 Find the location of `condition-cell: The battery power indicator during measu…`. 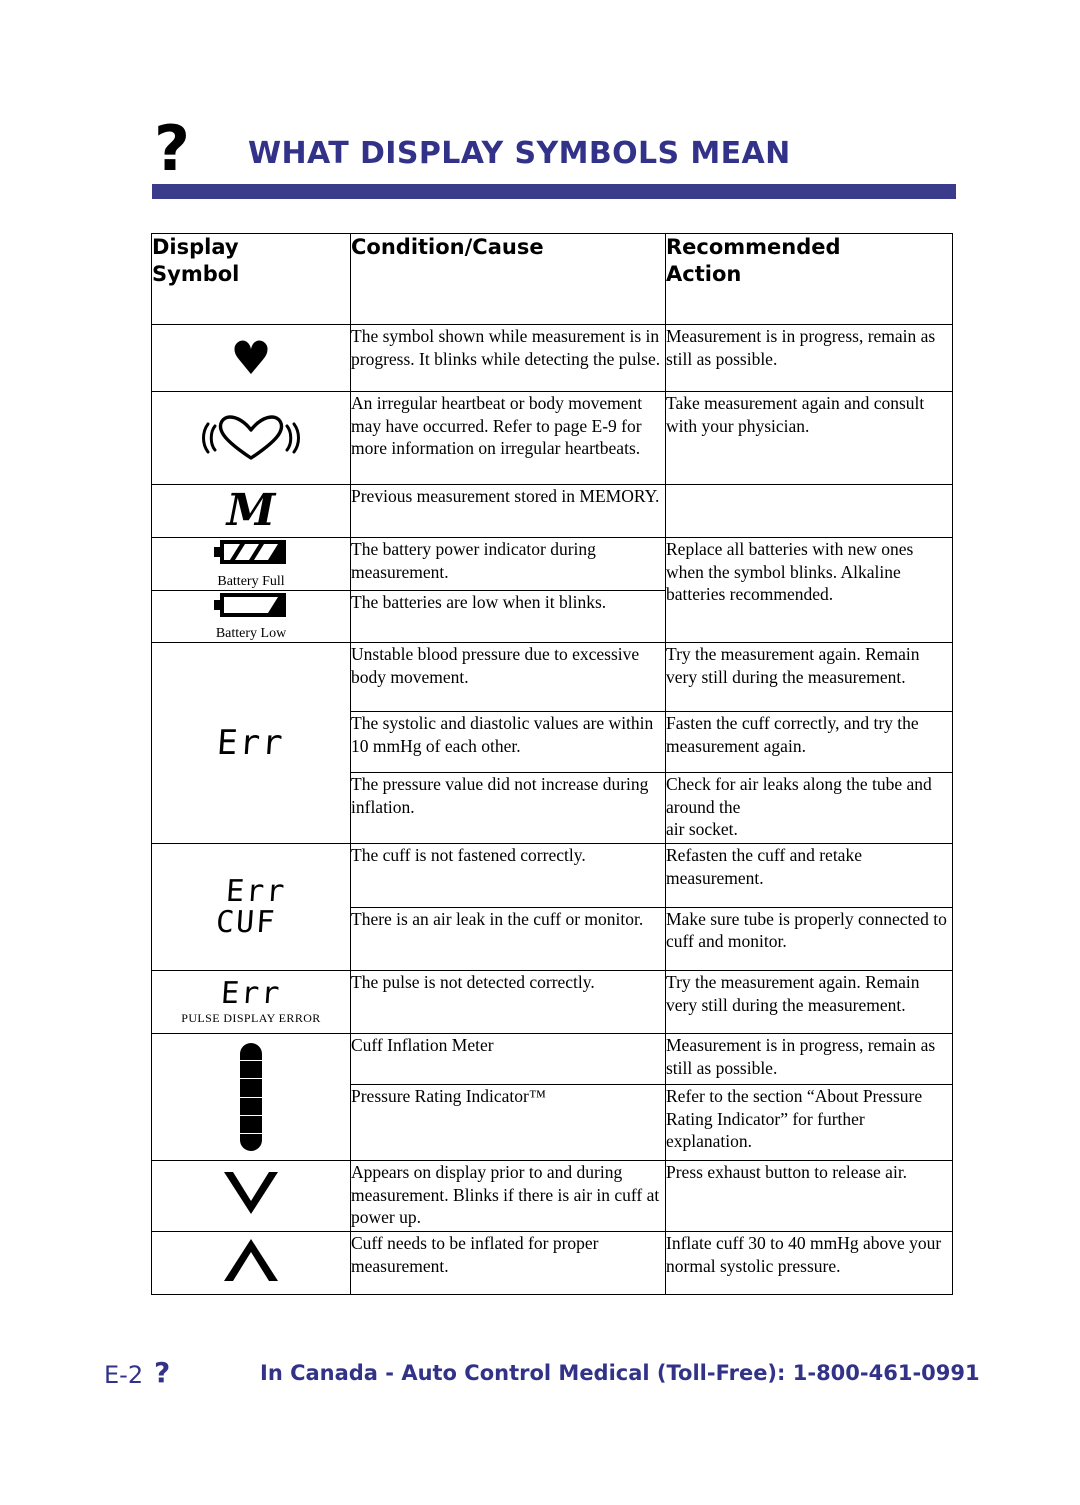

condition-cell: The battery power indicator during measu… is located at coordinates (508, 564).